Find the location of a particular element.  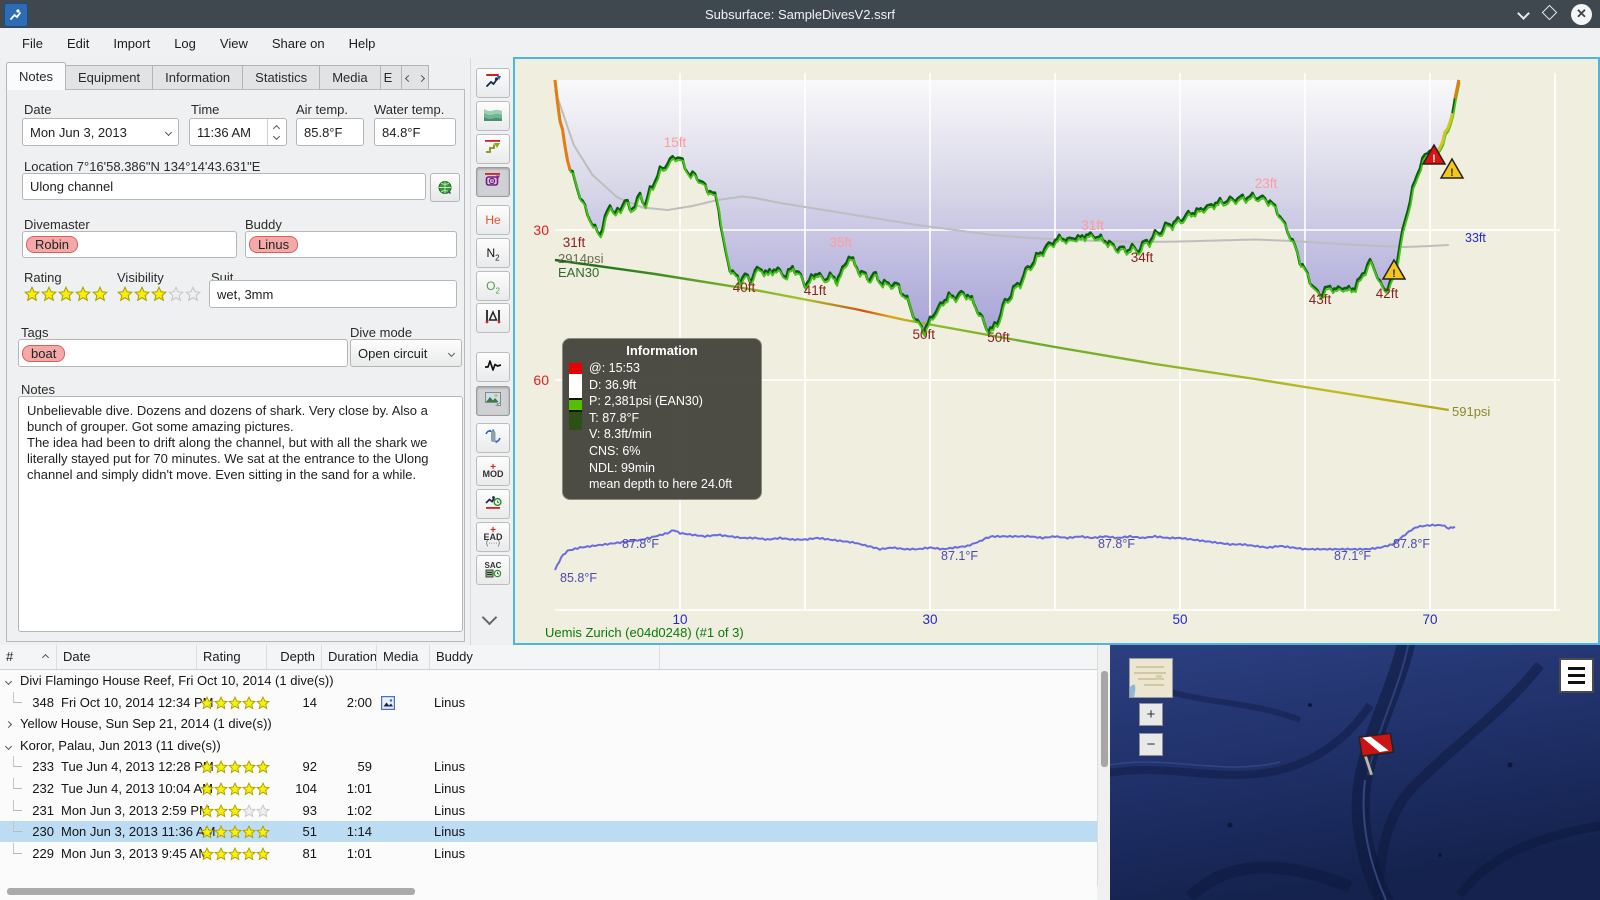

tab-scroll-right-icon is located at coordinates (421, 78).